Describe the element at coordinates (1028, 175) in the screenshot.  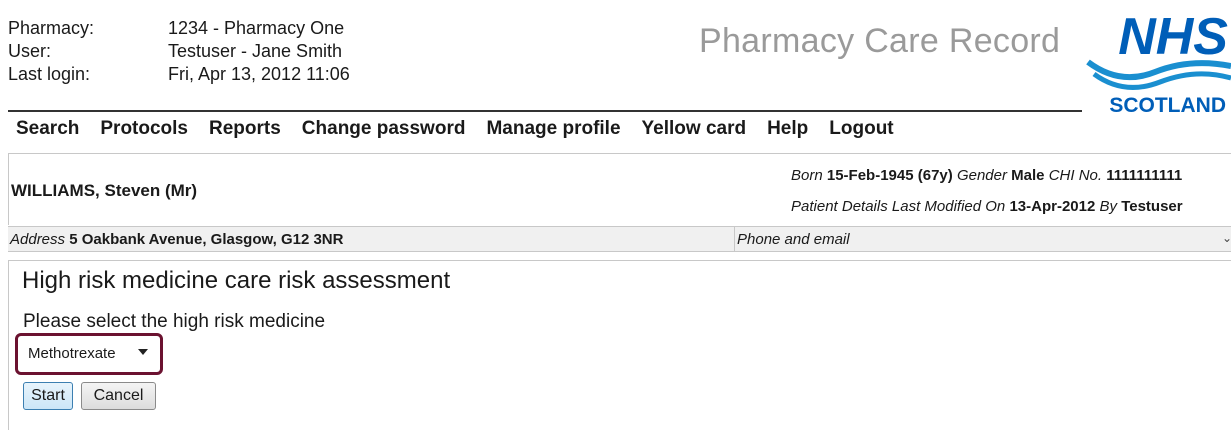
I see `gender-value: Male` at that location.